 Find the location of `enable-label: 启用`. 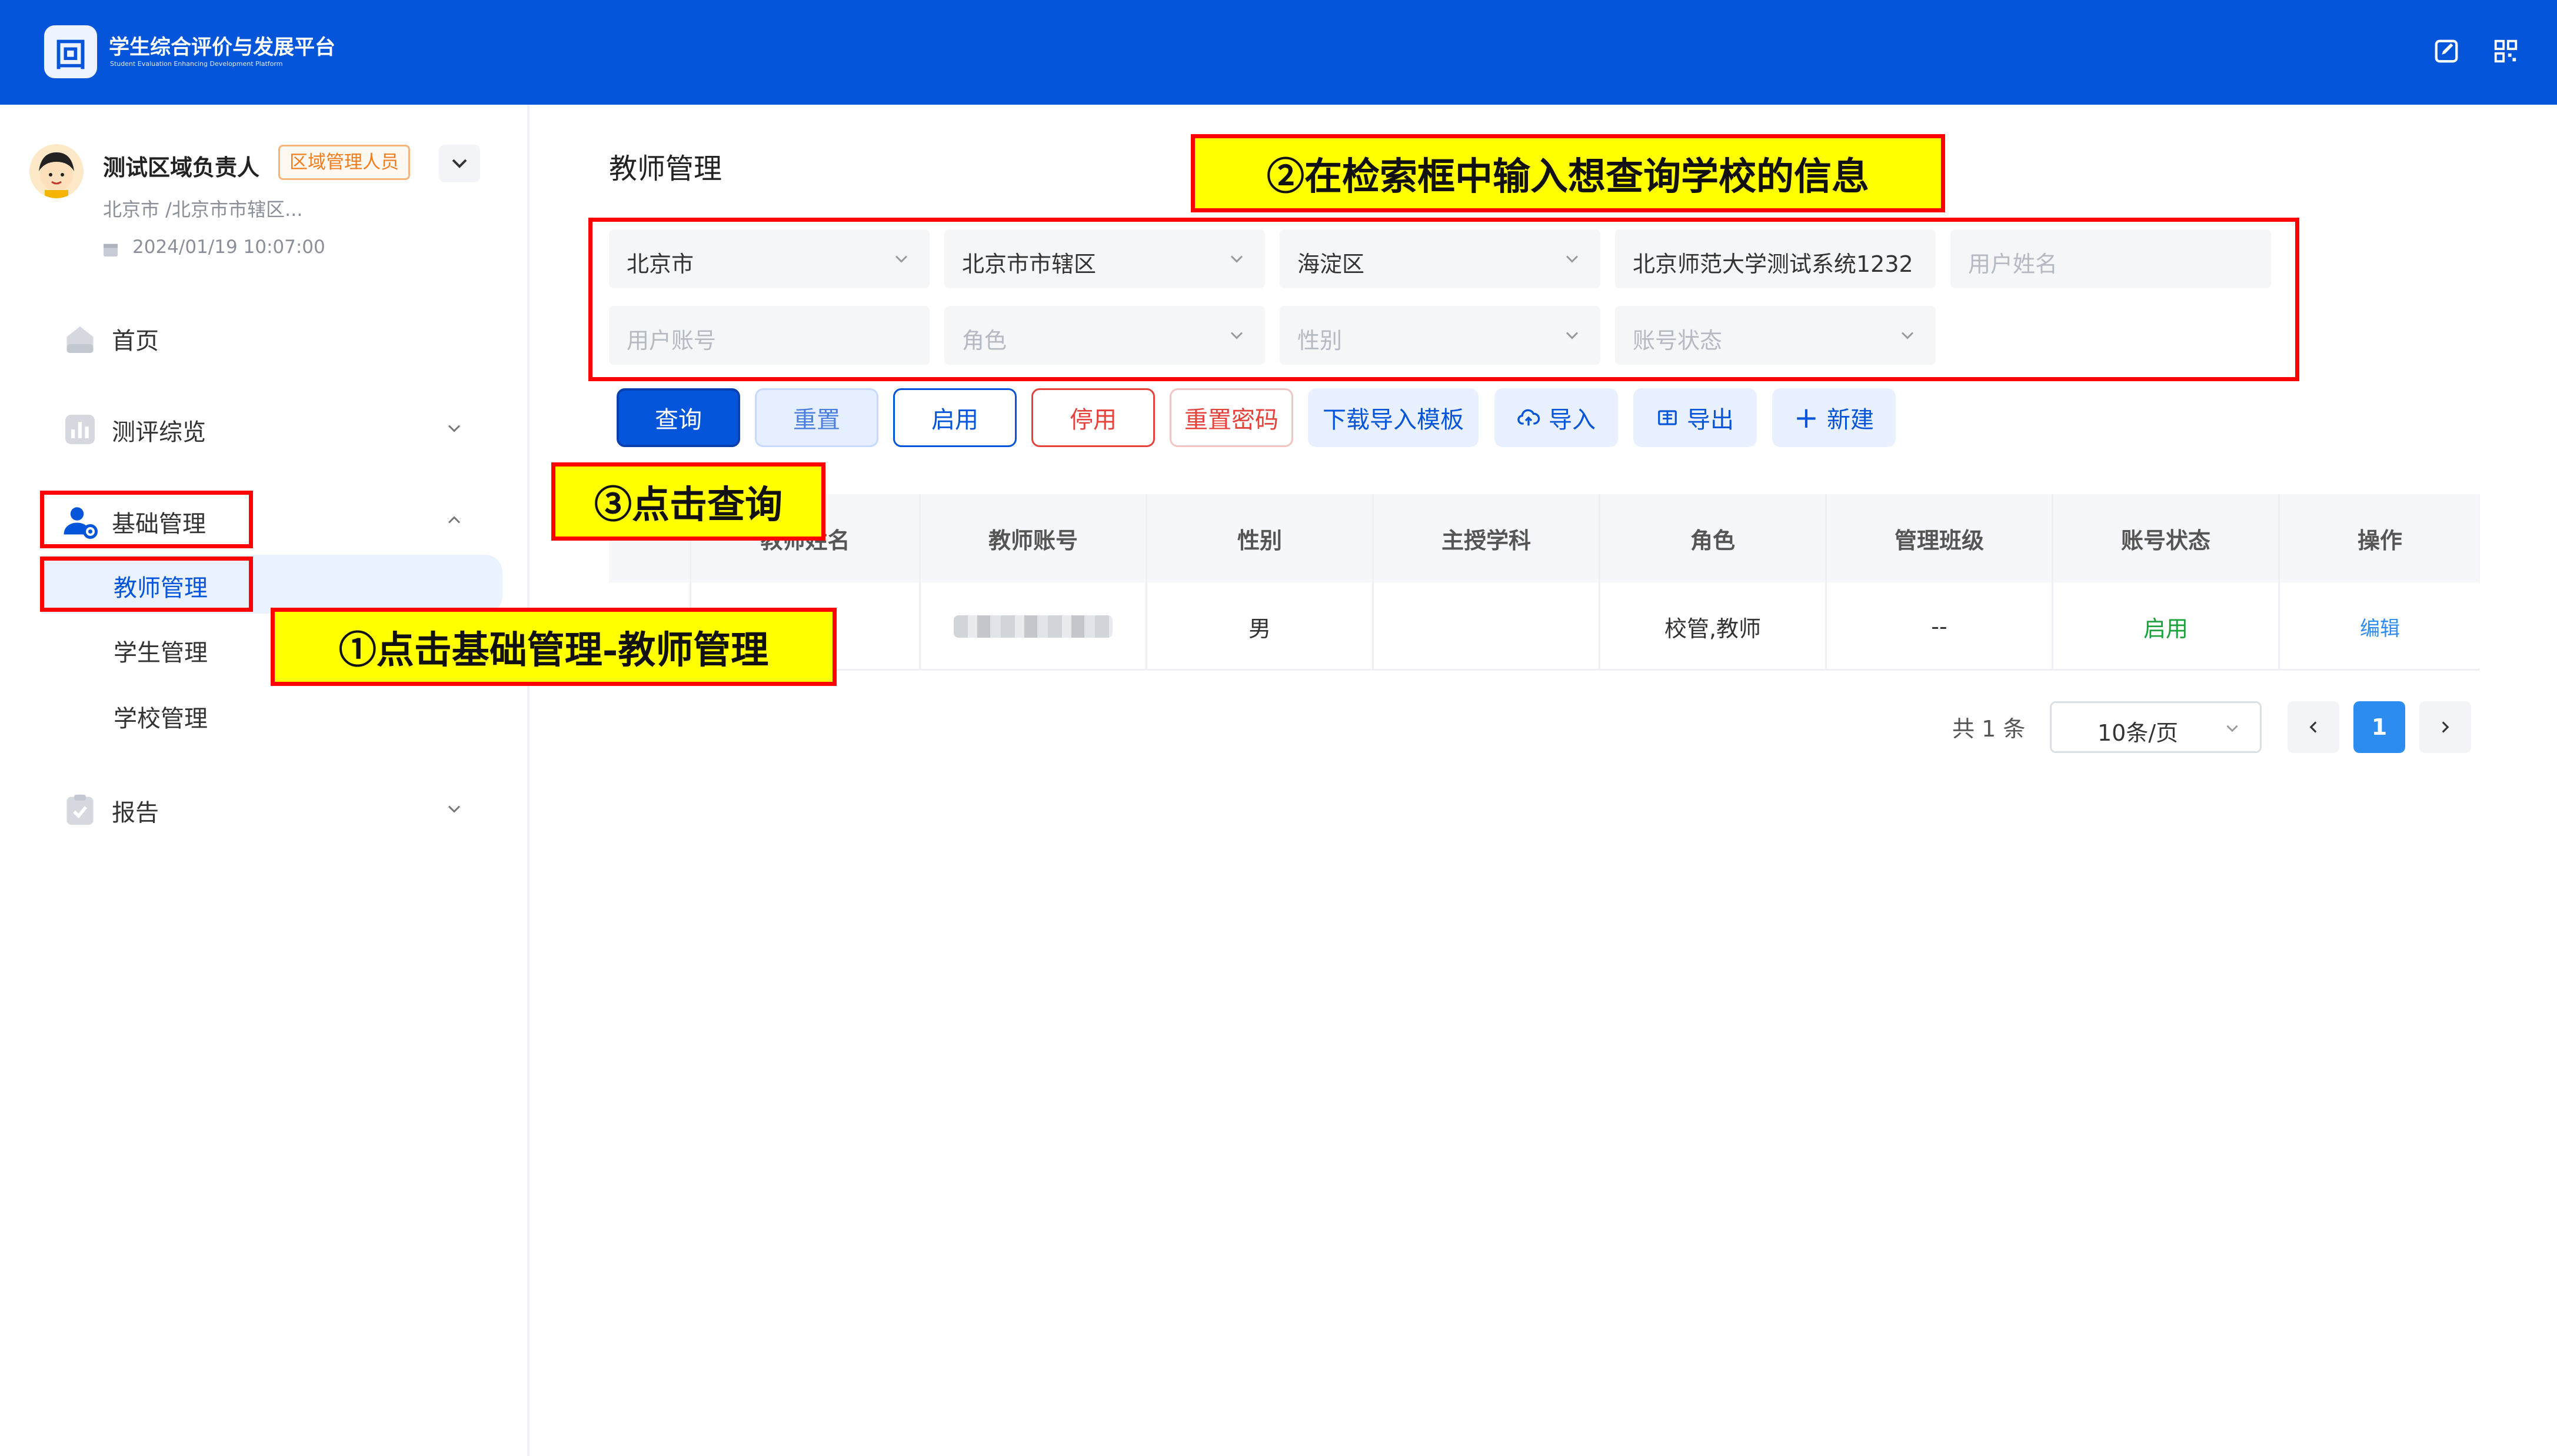

enable-label: 启用 is located at coordinates (954, 420).